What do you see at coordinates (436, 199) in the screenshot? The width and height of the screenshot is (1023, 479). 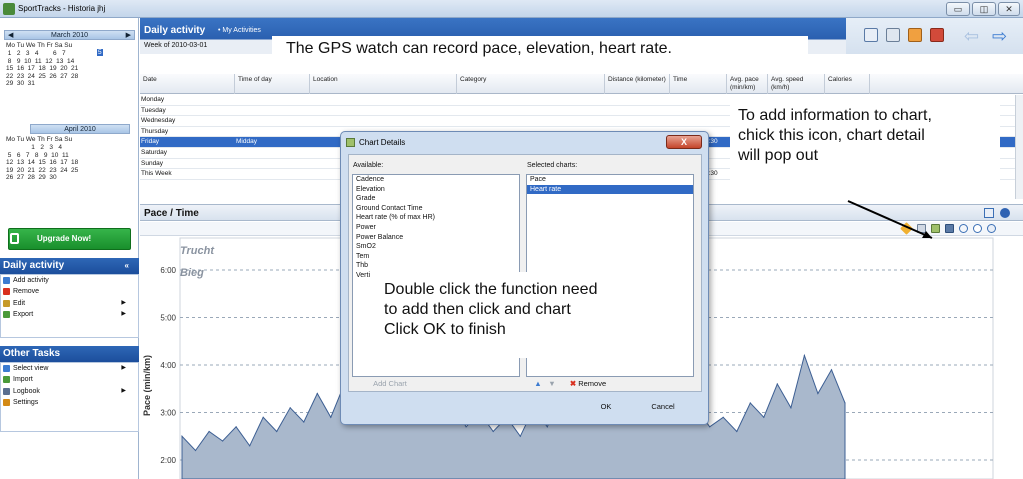 I see `available-item: Grade` at bounding box center [436, 199].